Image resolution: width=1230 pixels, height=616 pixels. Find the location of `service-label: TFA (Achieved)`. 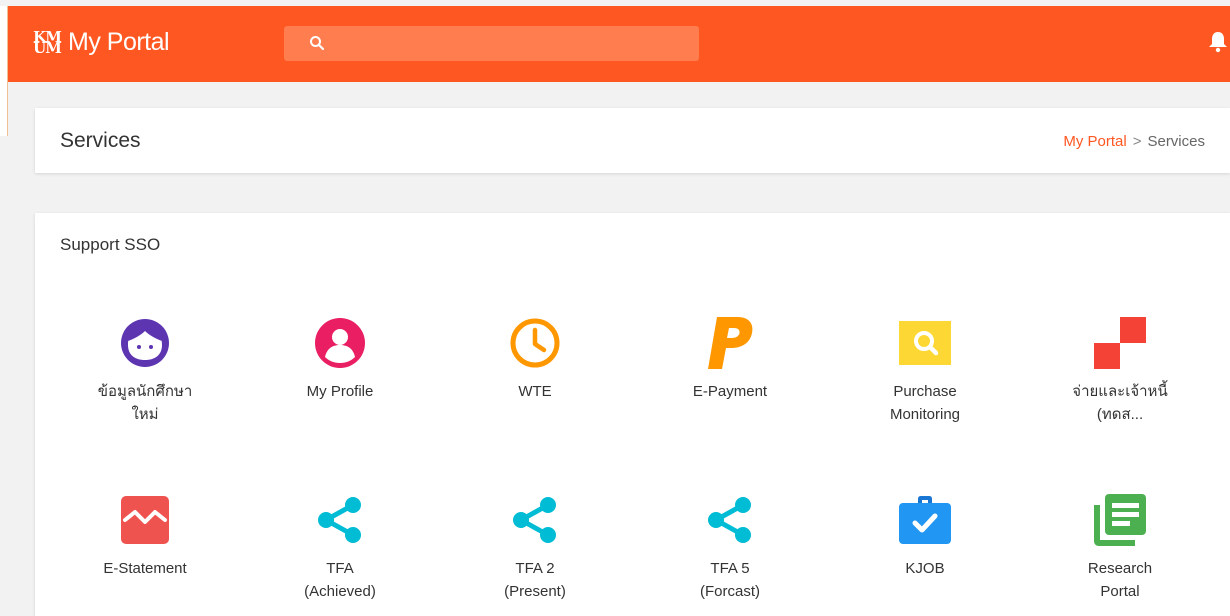

service-label: TFA (Achieved) is located at coordinates (340, 580).